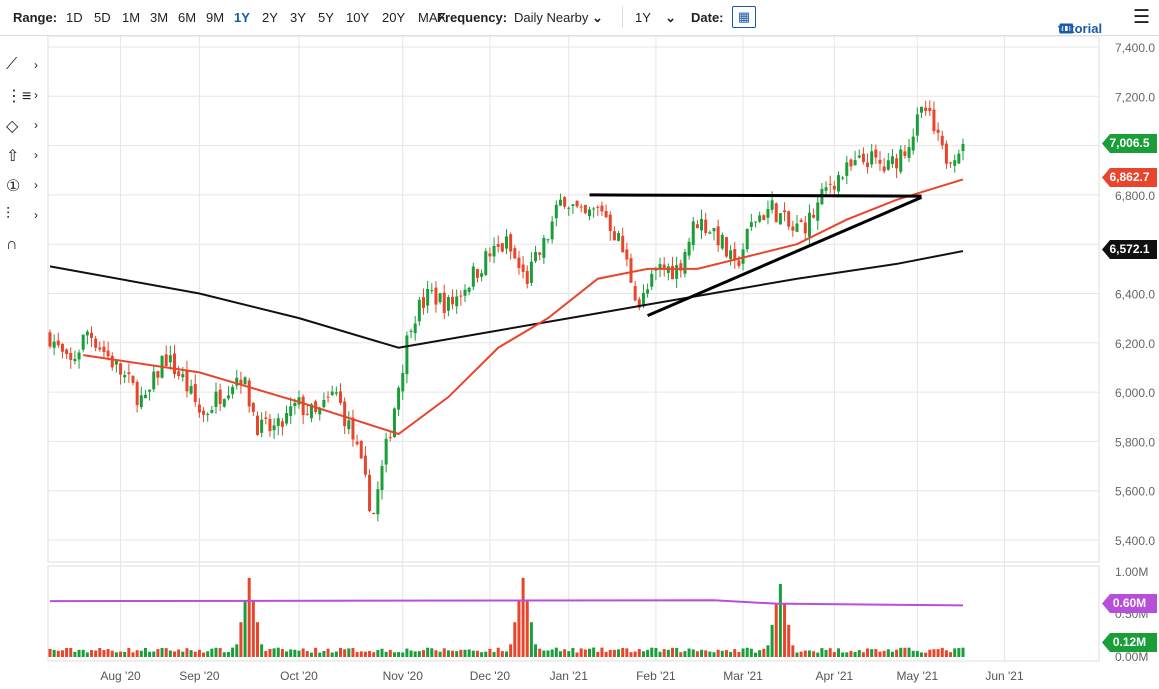 Image resolution: width=1159 pixels, height=689 pixels. What do you see at coordinates (1004, 676) in the screenshot?
I see `x-tick-label: Jun '21` at bounding box center [1004, 676].